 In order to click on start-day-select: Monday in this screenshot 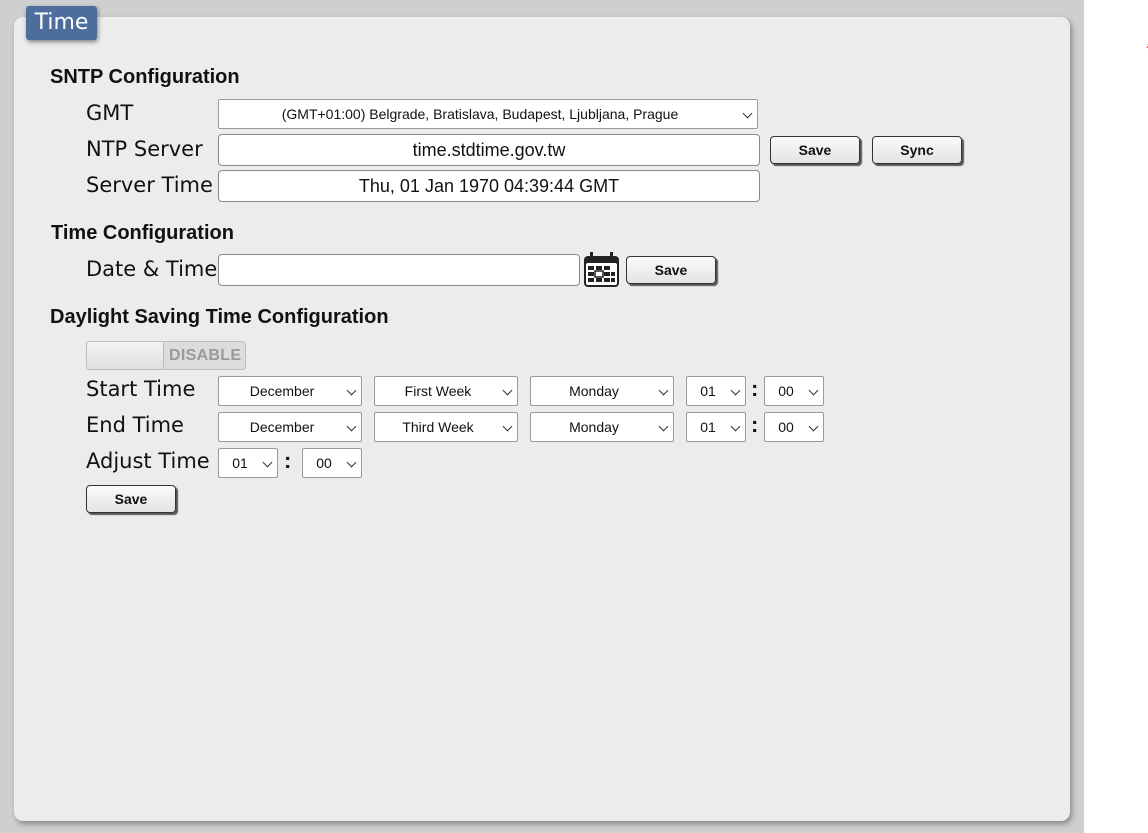, I will do `click(602, 391)`.